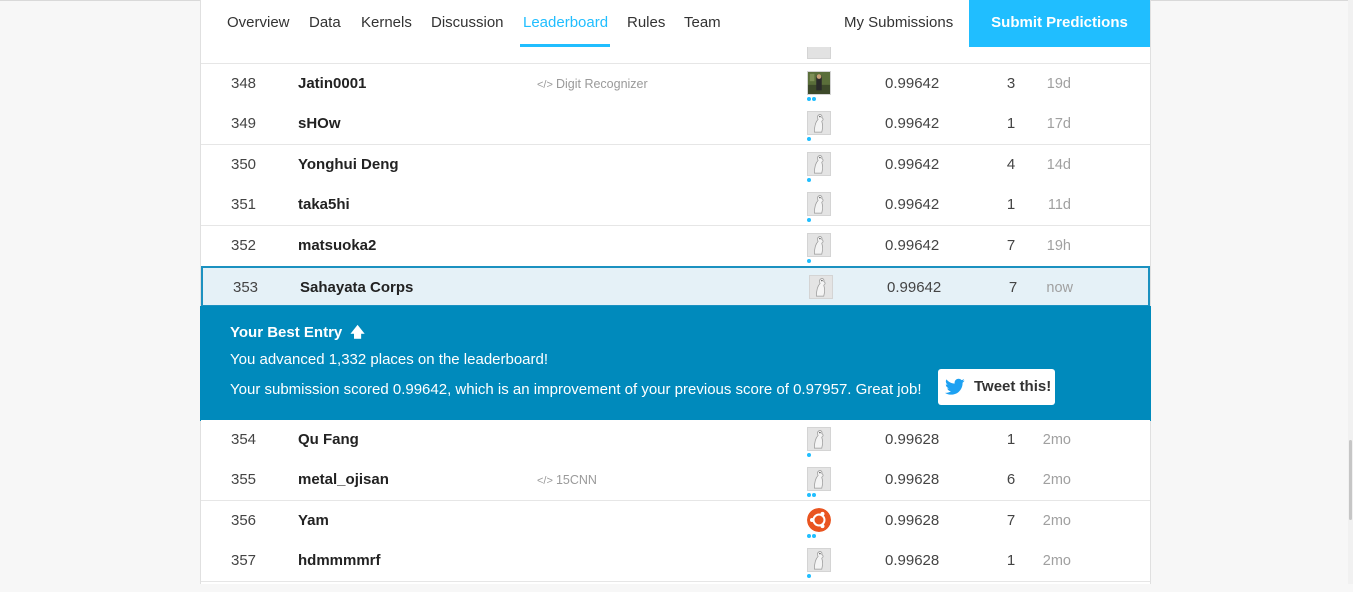 This screenshot has width=1353, height=592. Describe the element at coordinates (356, 288) in the screenshot. I see `team-name-link: Sahayata Corps` at that location.